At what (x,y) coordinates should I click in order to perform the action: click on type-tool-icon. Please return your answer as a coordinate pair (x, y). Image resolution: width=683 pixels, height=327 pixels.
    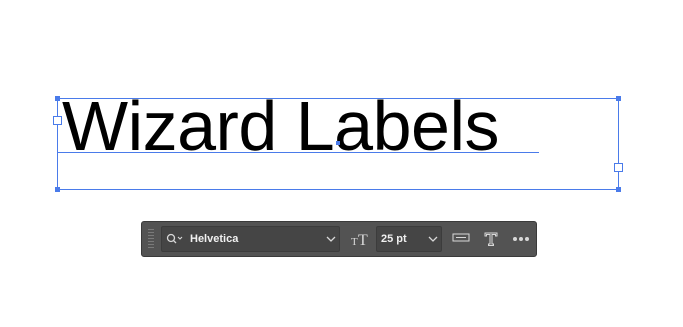
    Looking at the image, I should click on (491, 239).